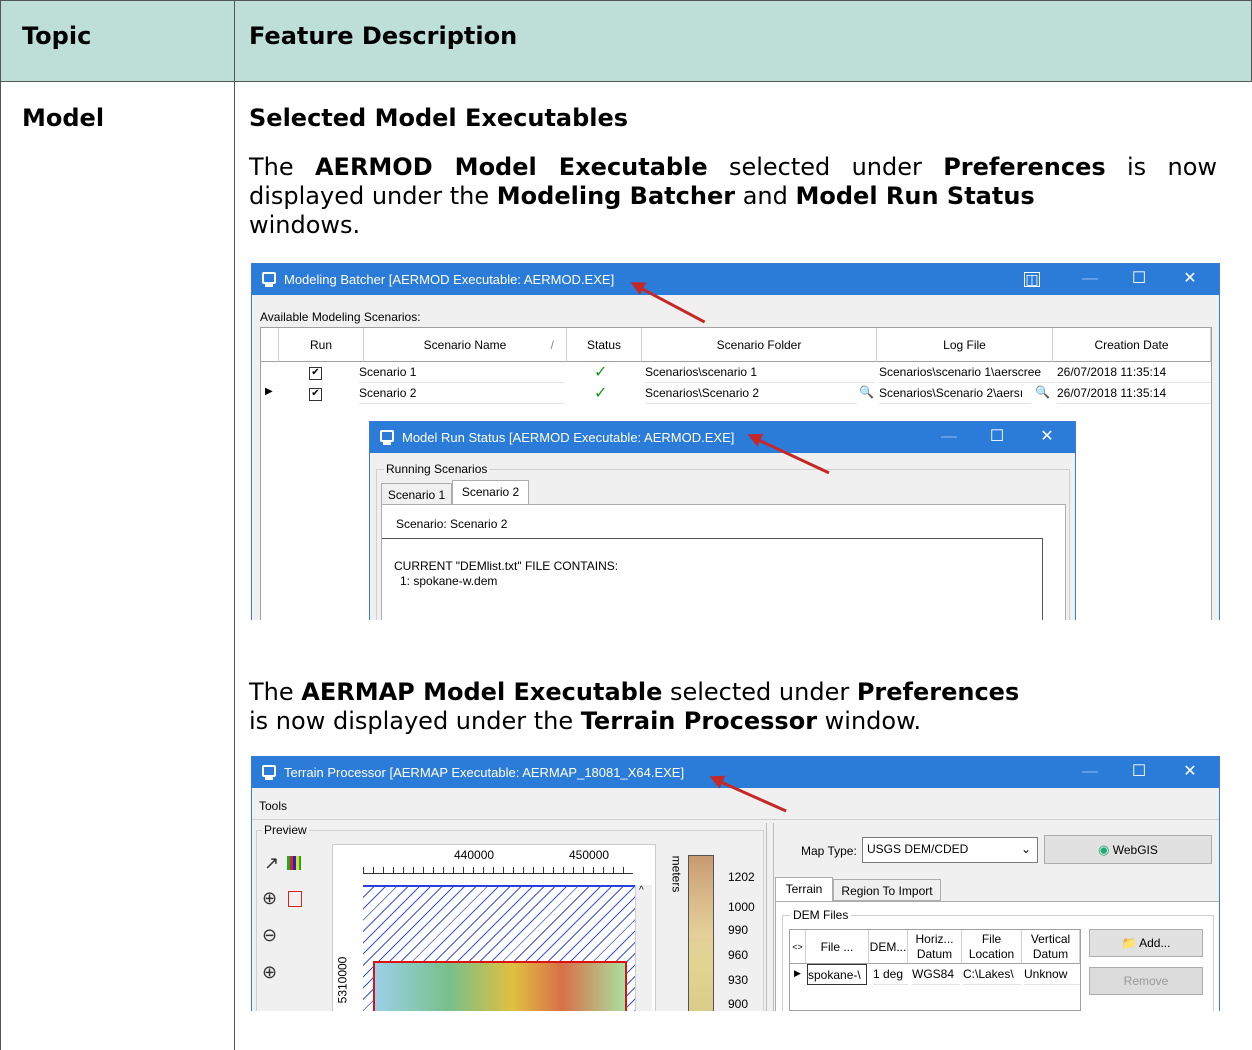 Image resolution: width=1252 pixels, height=1050 pixels. Describe the element at coordinates (735, 819) in the screenshot. I see `menu-divider` at that location.